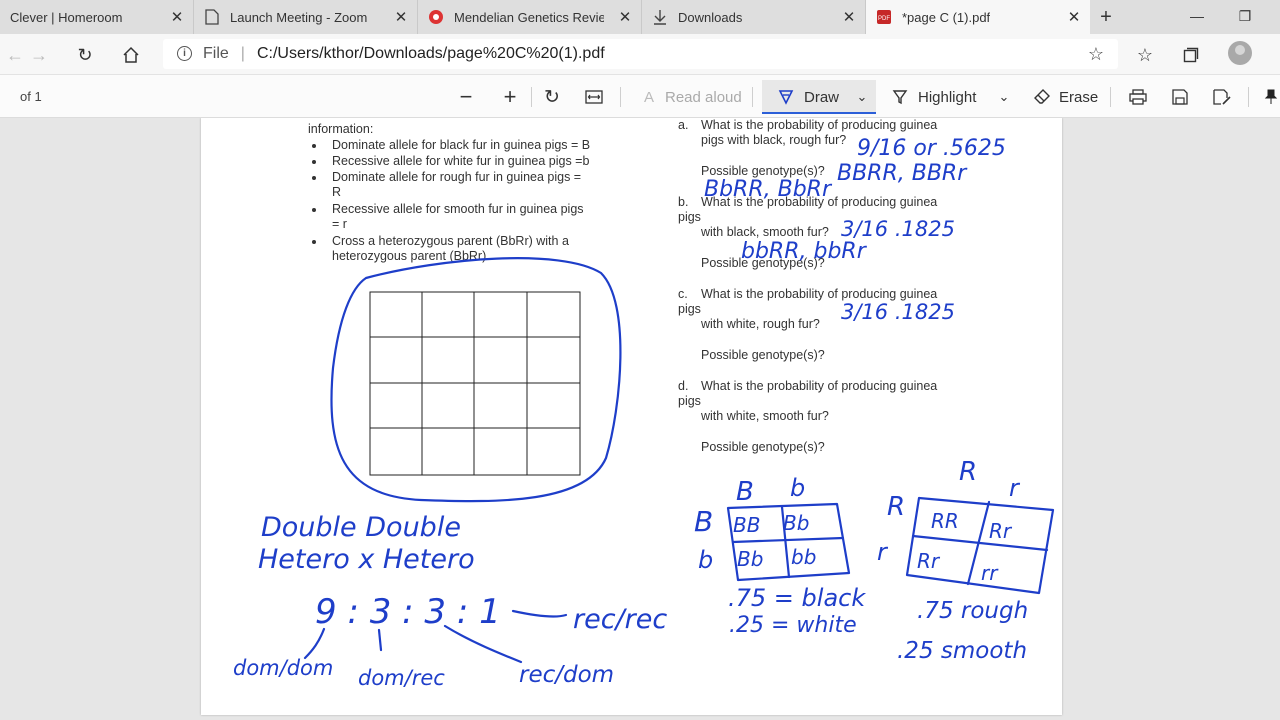 The width and height of the screenshot is (1280, 720). Describe the element at coordinates (788, 540) in the screenshot. I see `ink-p1-divider` at that location.